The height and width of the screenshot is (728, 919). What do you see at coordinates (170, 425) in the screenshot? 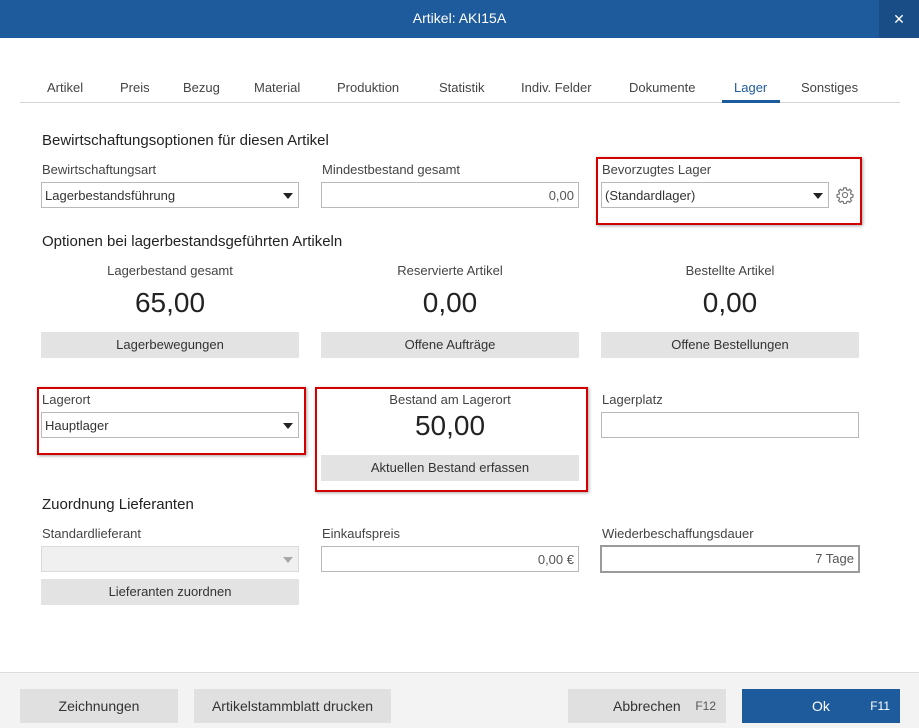
I see `lagerort-select: Hauptlager` at bounding box center [170, 425].